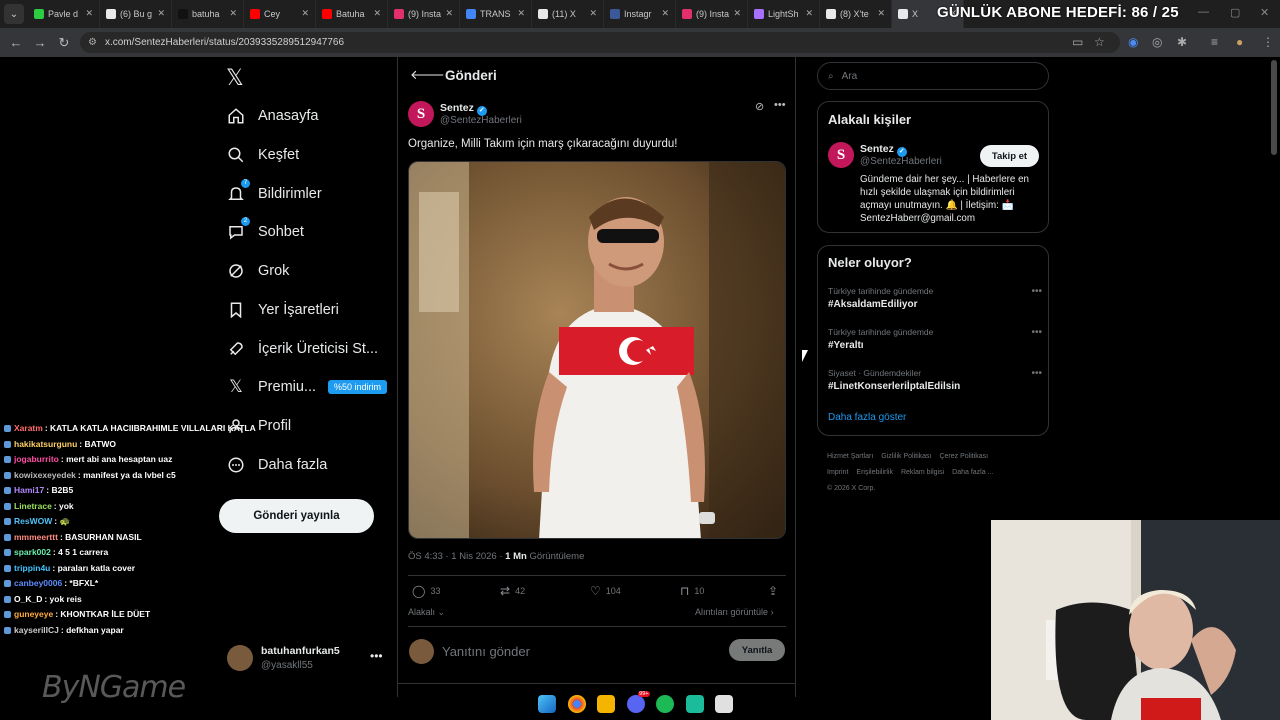 The image size is (1280, 720). I want to click on reply-submit-button: Yanıtla, so click(757, 650).